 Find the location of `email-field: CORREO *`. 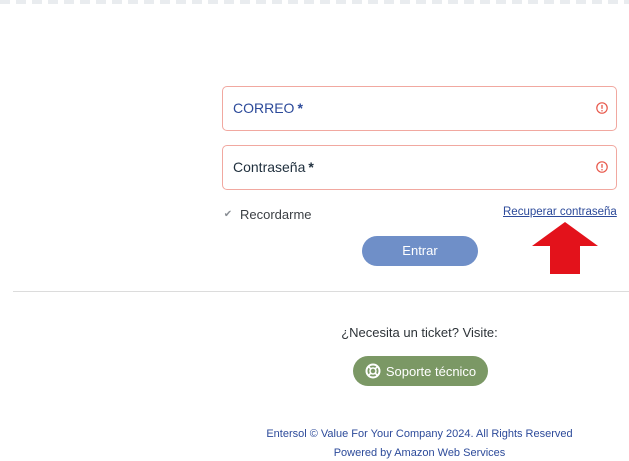

email-field: CORREO * is located at coordinates (419, 108).